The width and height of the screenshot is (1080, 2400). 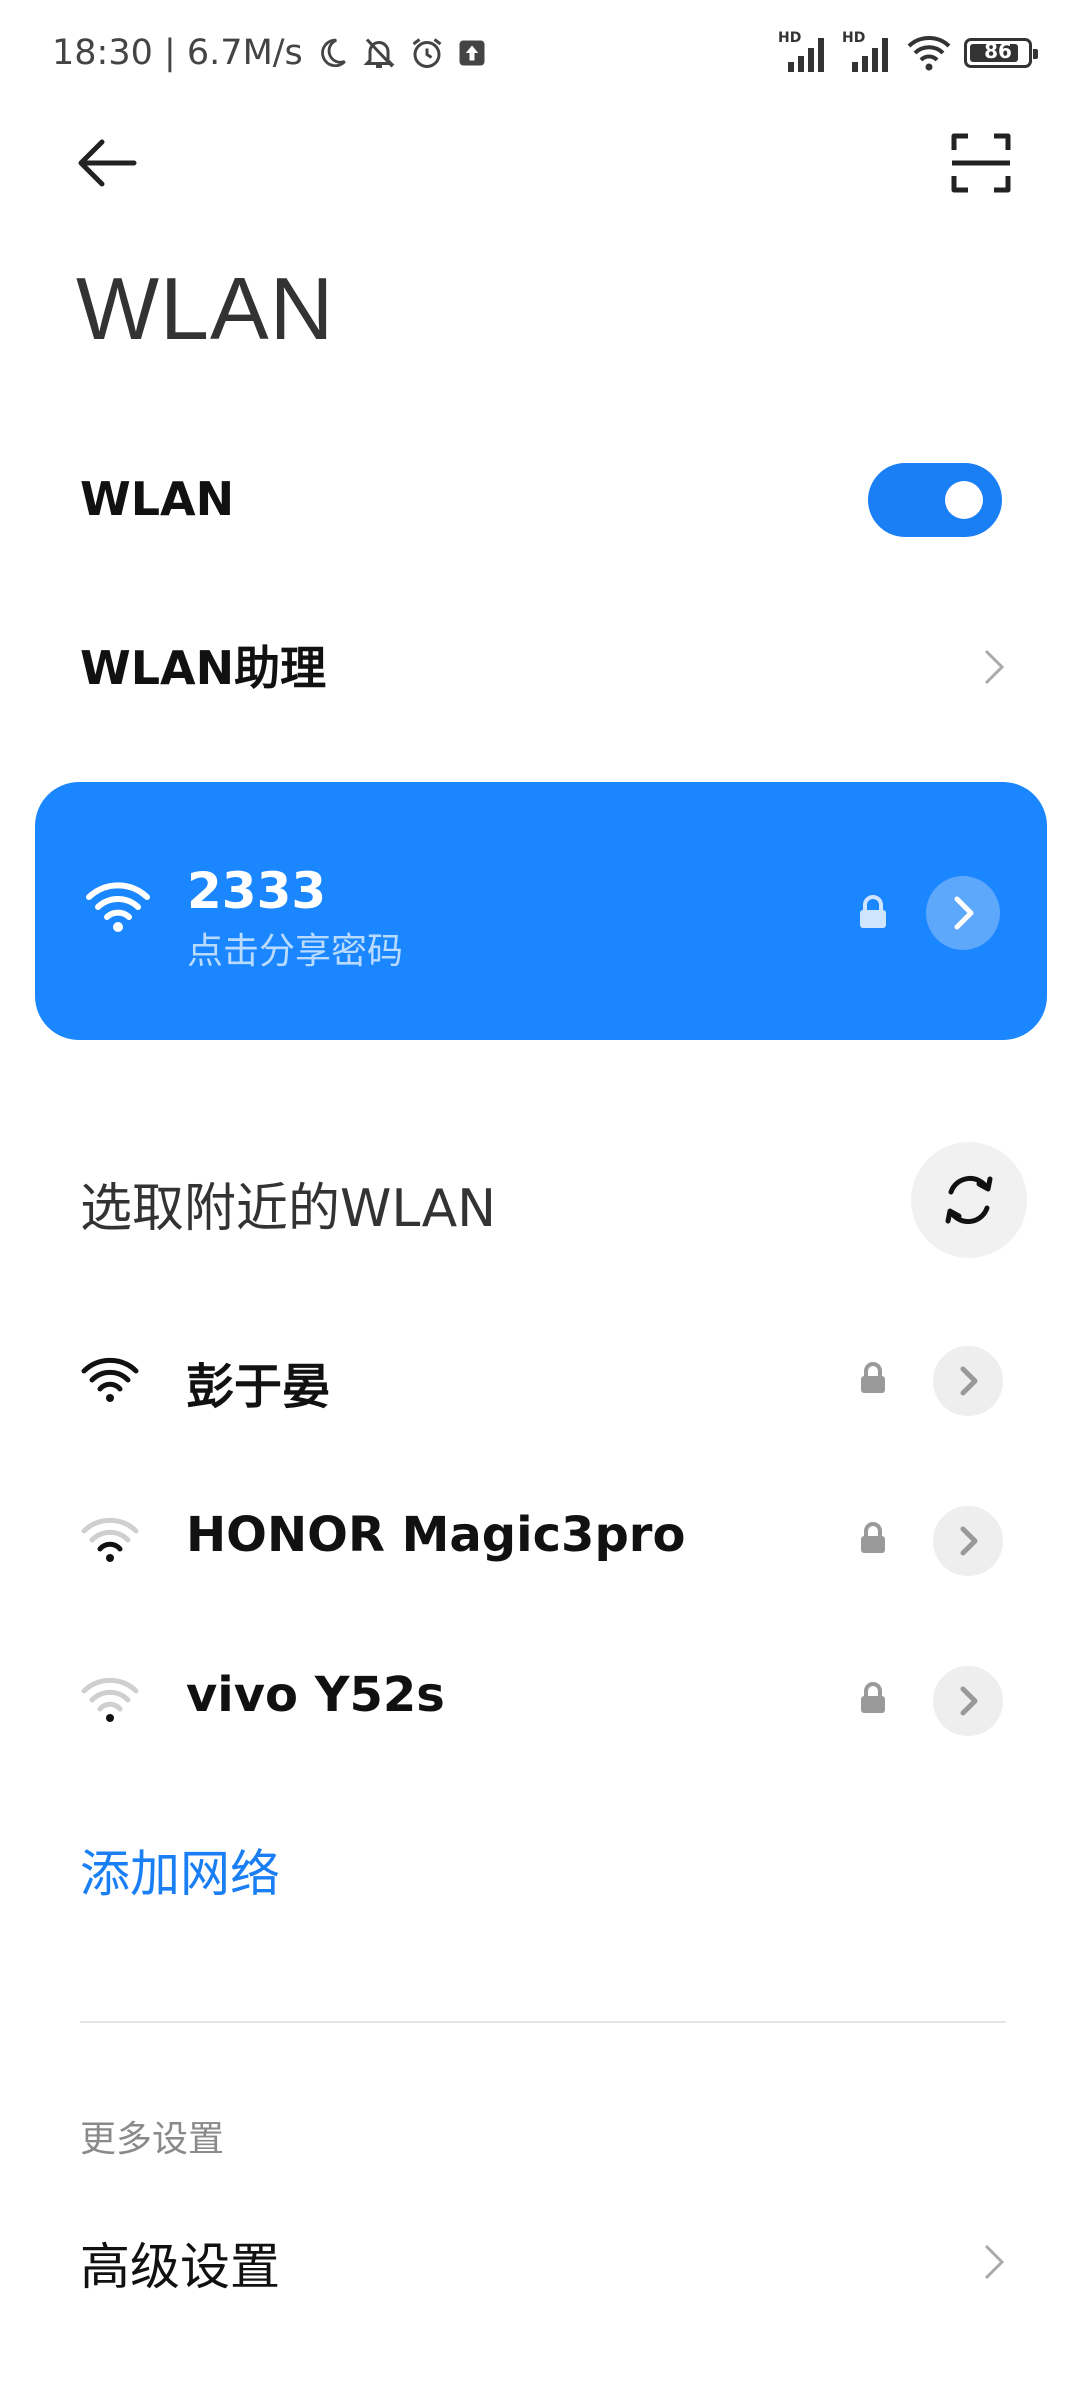 I want to click on scan-icon, so click(x=981, y=163).